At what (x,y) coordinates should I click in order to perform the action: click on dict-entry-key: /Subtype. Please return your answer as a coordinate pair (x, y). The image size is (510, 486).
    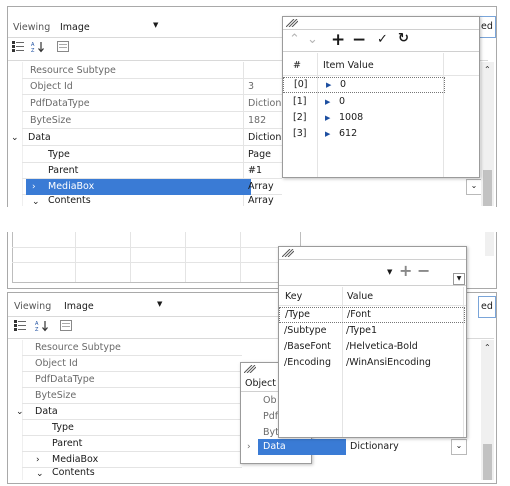
    Looking at the image, I should click on (305, 330).